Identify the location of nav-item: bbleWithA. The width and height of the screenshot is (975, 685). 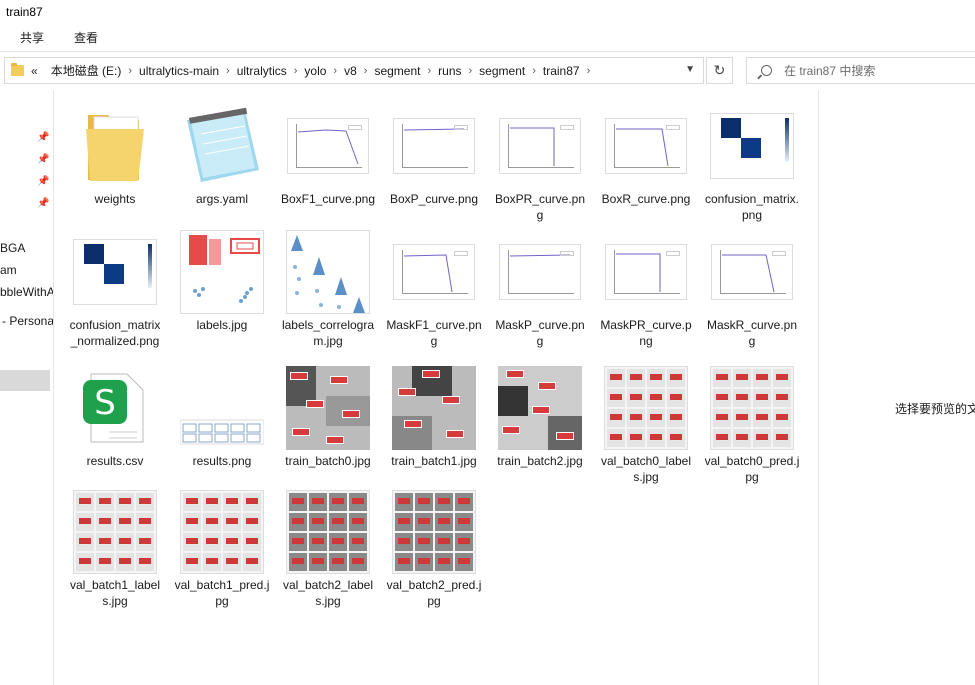
(26, 292).